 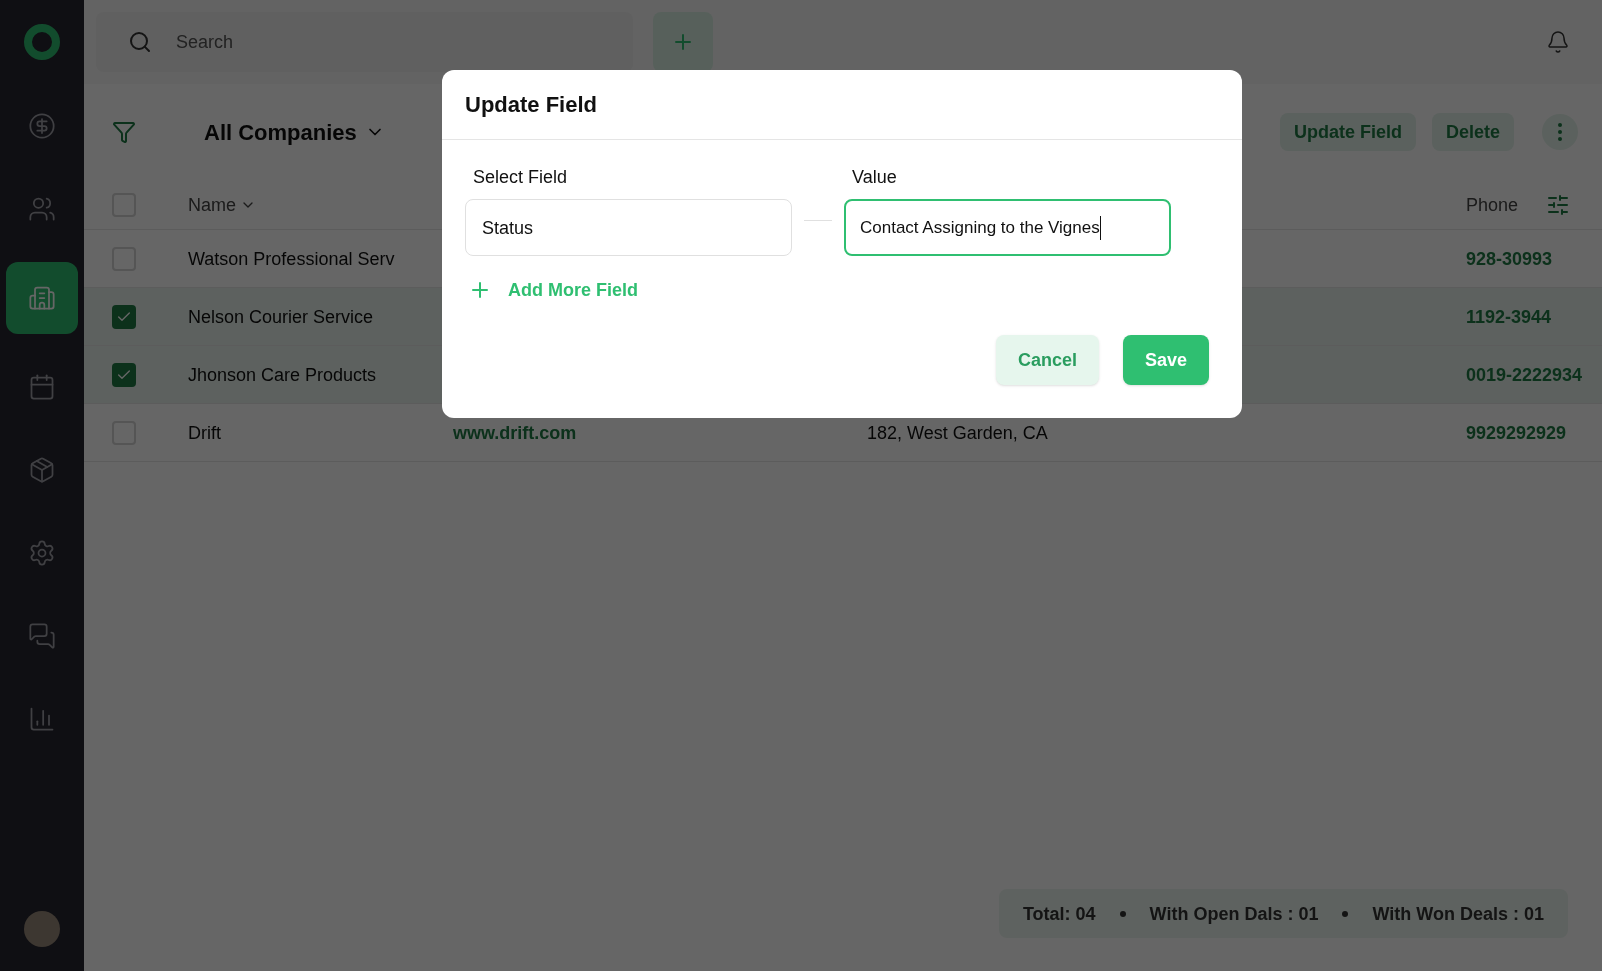 What do you see at coordinates (42, 636) in the screenshot?
I see `chat-icon` at bounding box center [42, 636].